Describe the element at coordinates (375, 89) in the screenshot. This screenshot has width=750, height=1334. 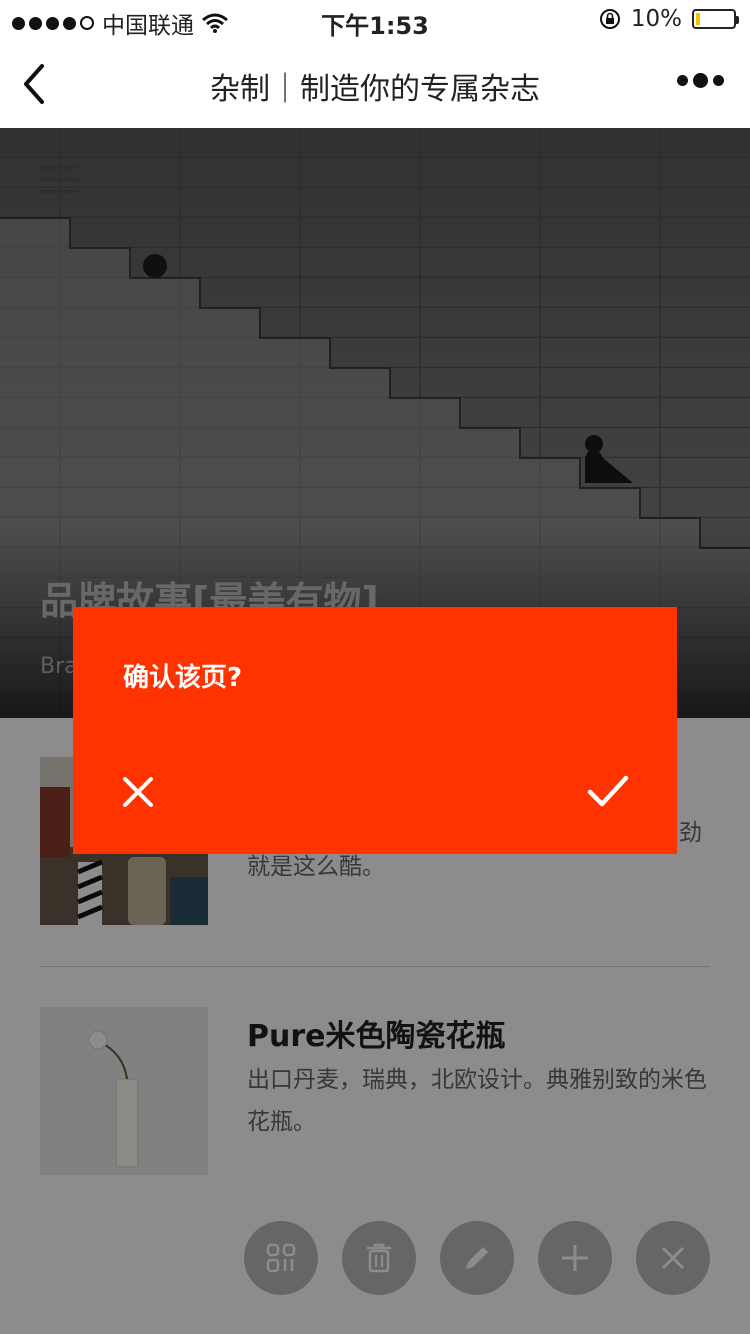
I see `page-title: 杂制｜制造你的专属杂志` at that location.